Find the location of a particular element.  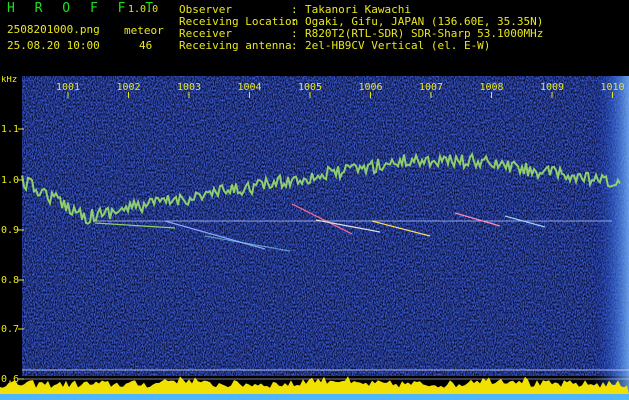

x-tick-label: 1004 is located at coordinates (249, 87).